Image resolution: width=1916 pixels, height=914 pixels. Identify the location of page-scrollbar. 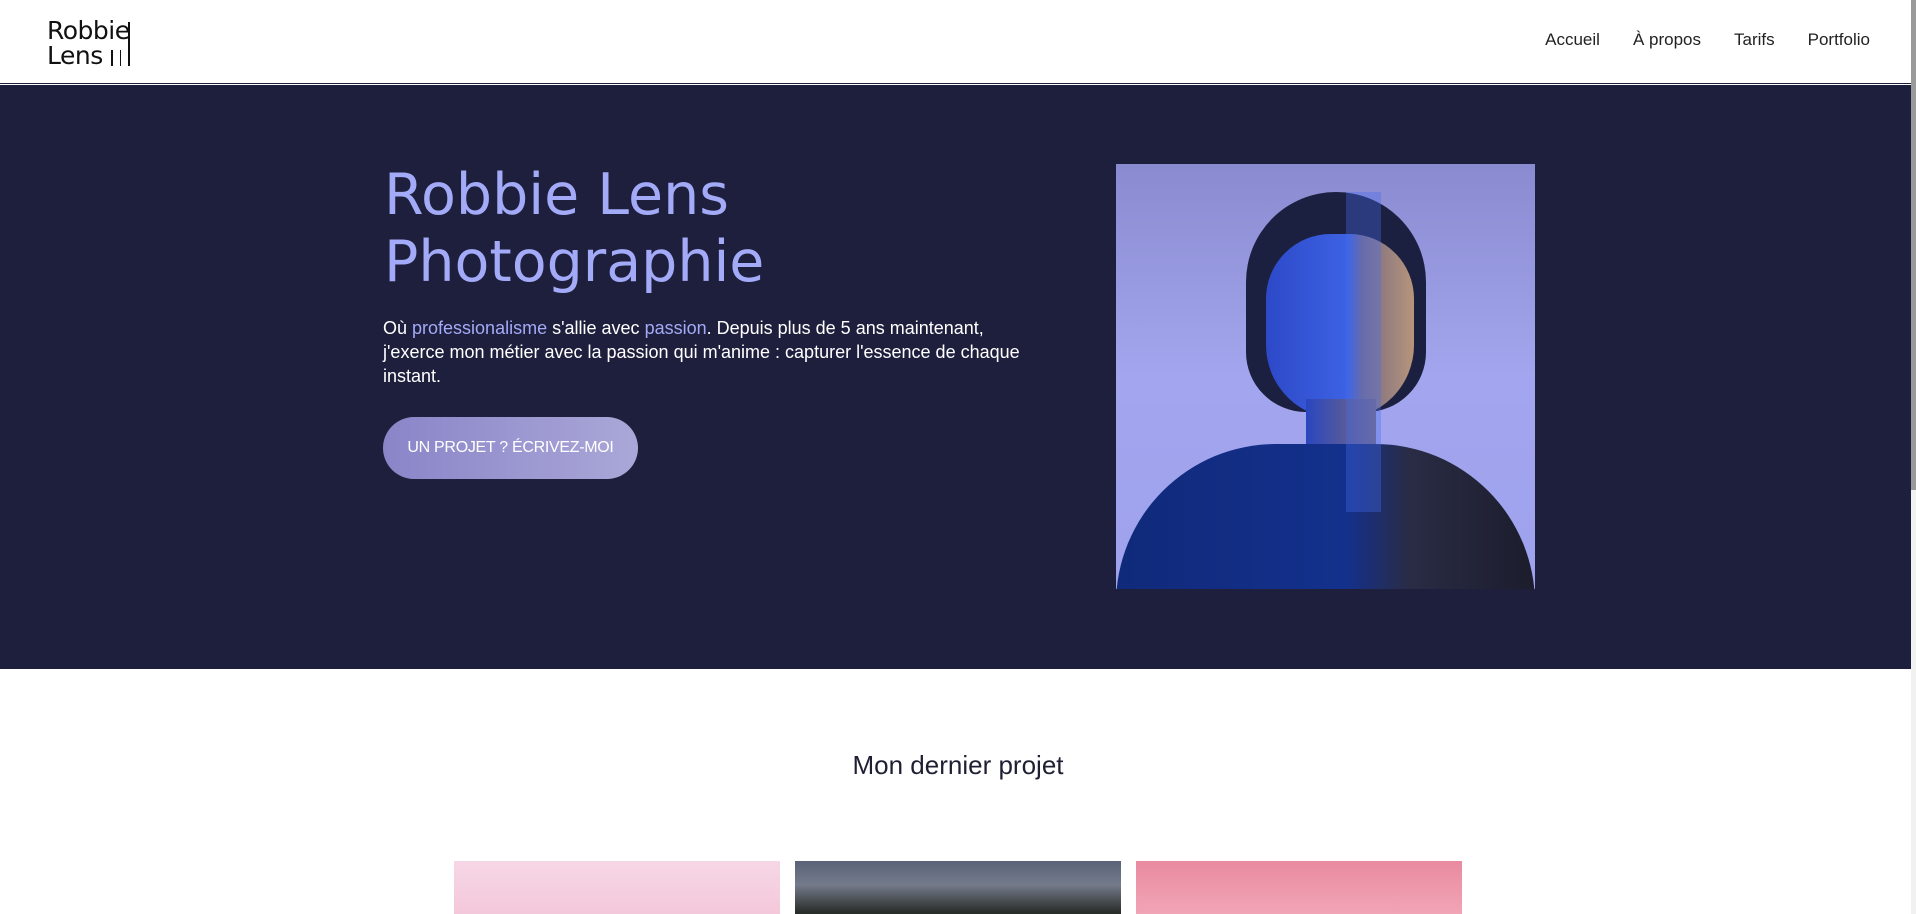
(1913, 457).